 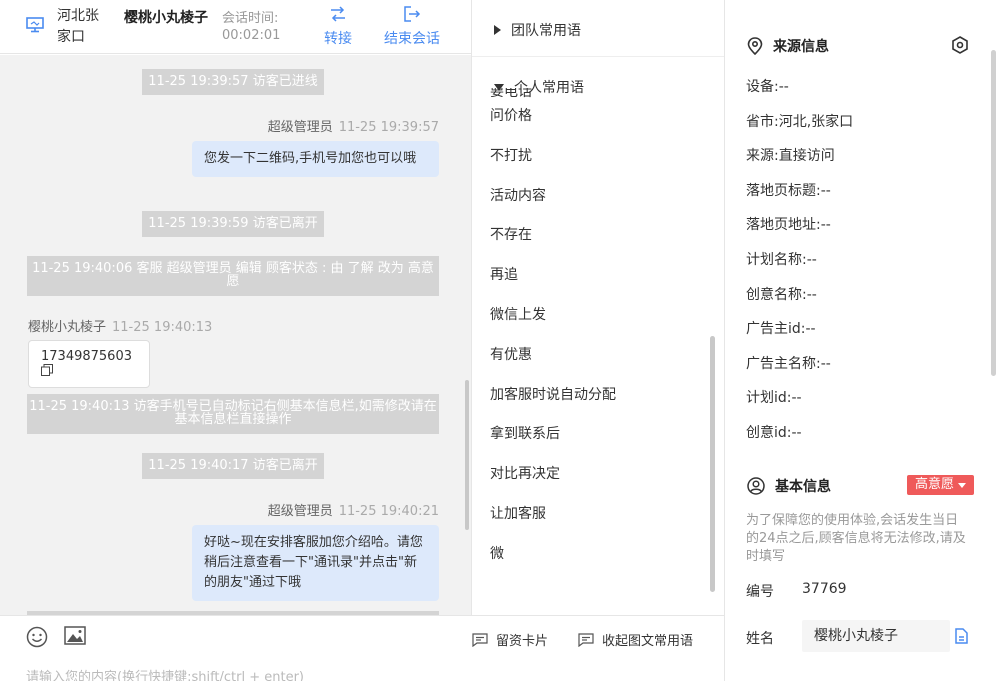 What do you see at coordinates (338, 39) in the screenshot?
I see `transfer-label: 转接` at bounding box center [338, 39].